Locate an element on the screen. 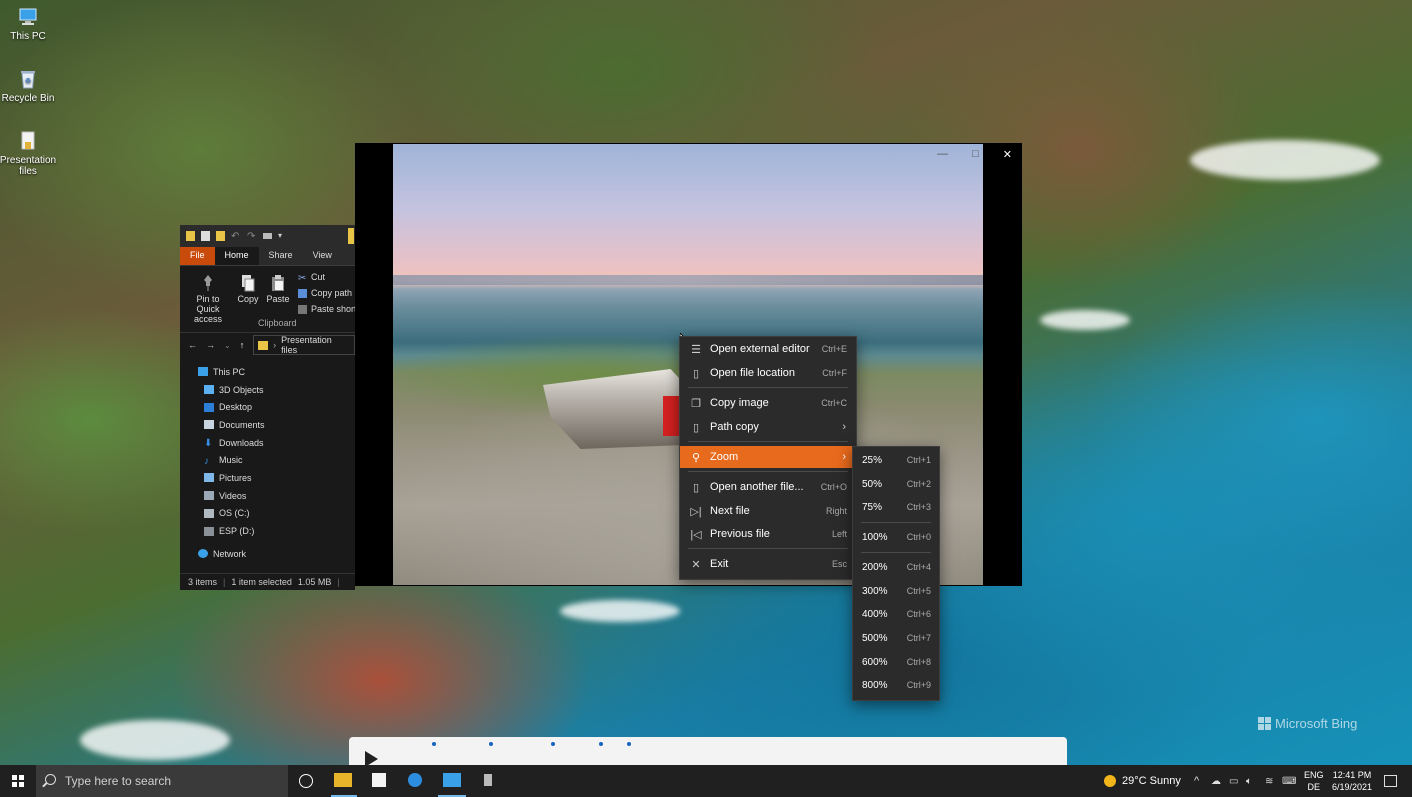 The width and height of the screenshot is (1412, 797). zoom-item-300: 300% Ctrl+5 is located at coordinates (896, 591).